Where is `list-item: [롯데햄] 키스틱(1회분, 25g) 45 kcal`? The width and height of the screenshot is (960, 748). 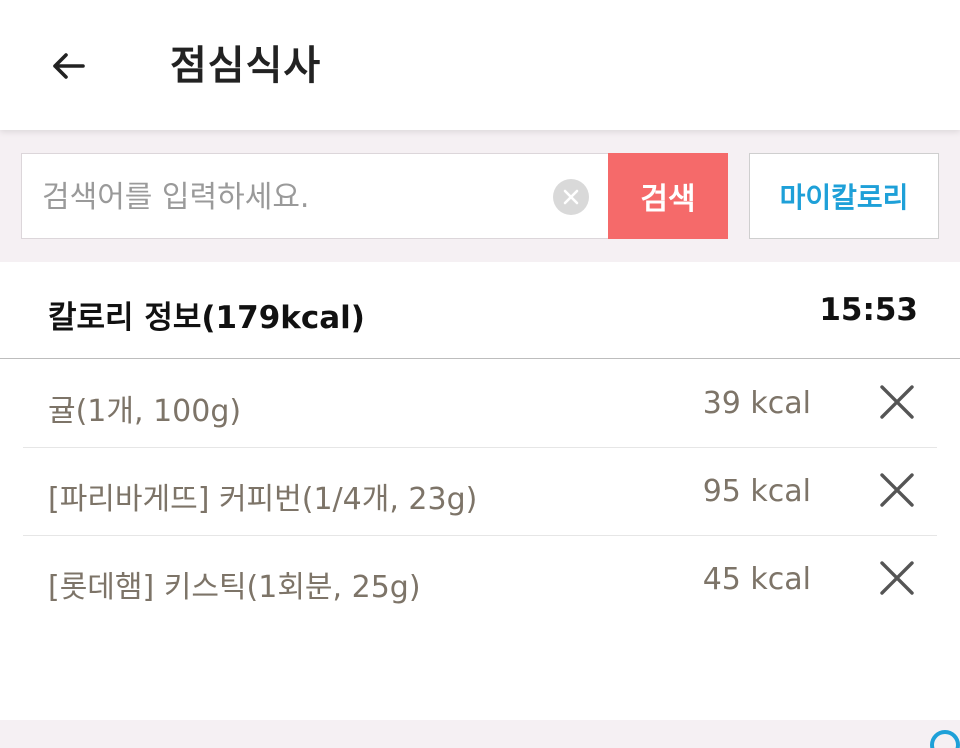 list-item: [롯데햄] 키스틱(1회분, 25g) 45 kcal is located at coordinates (480, 580).